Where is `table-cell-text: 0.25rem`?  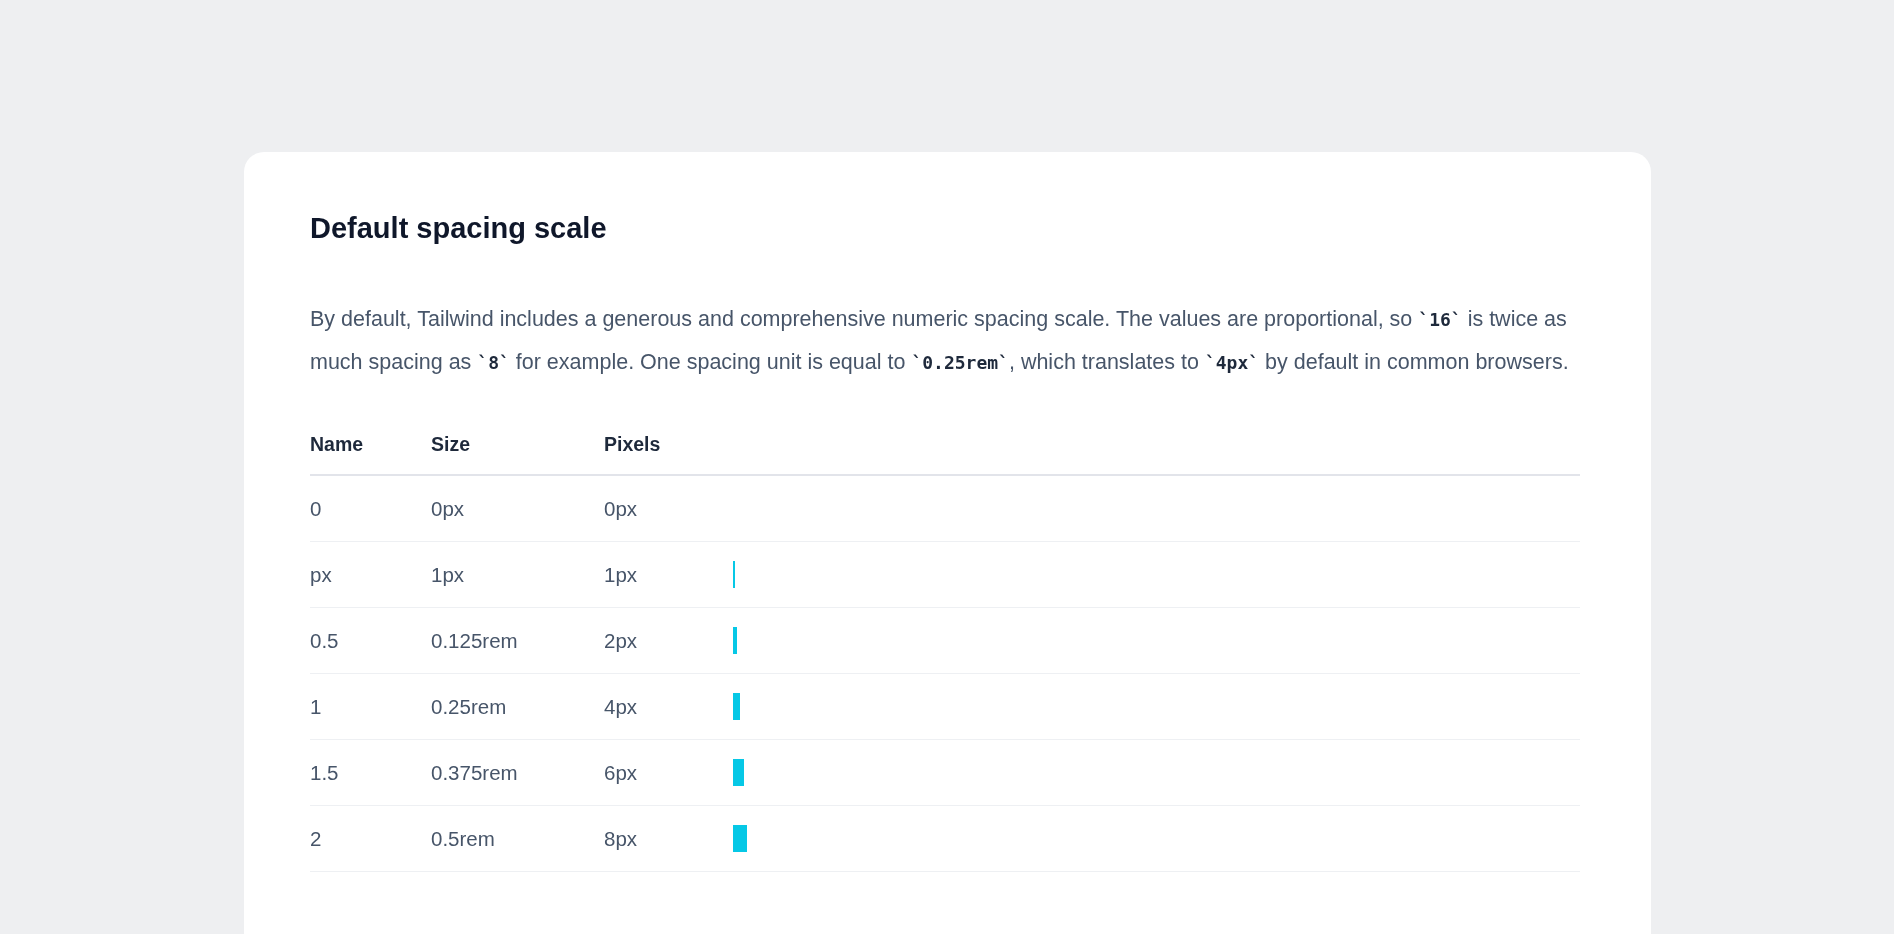 table-cell-text: 0.25rem is located at coordinates (469, 706).